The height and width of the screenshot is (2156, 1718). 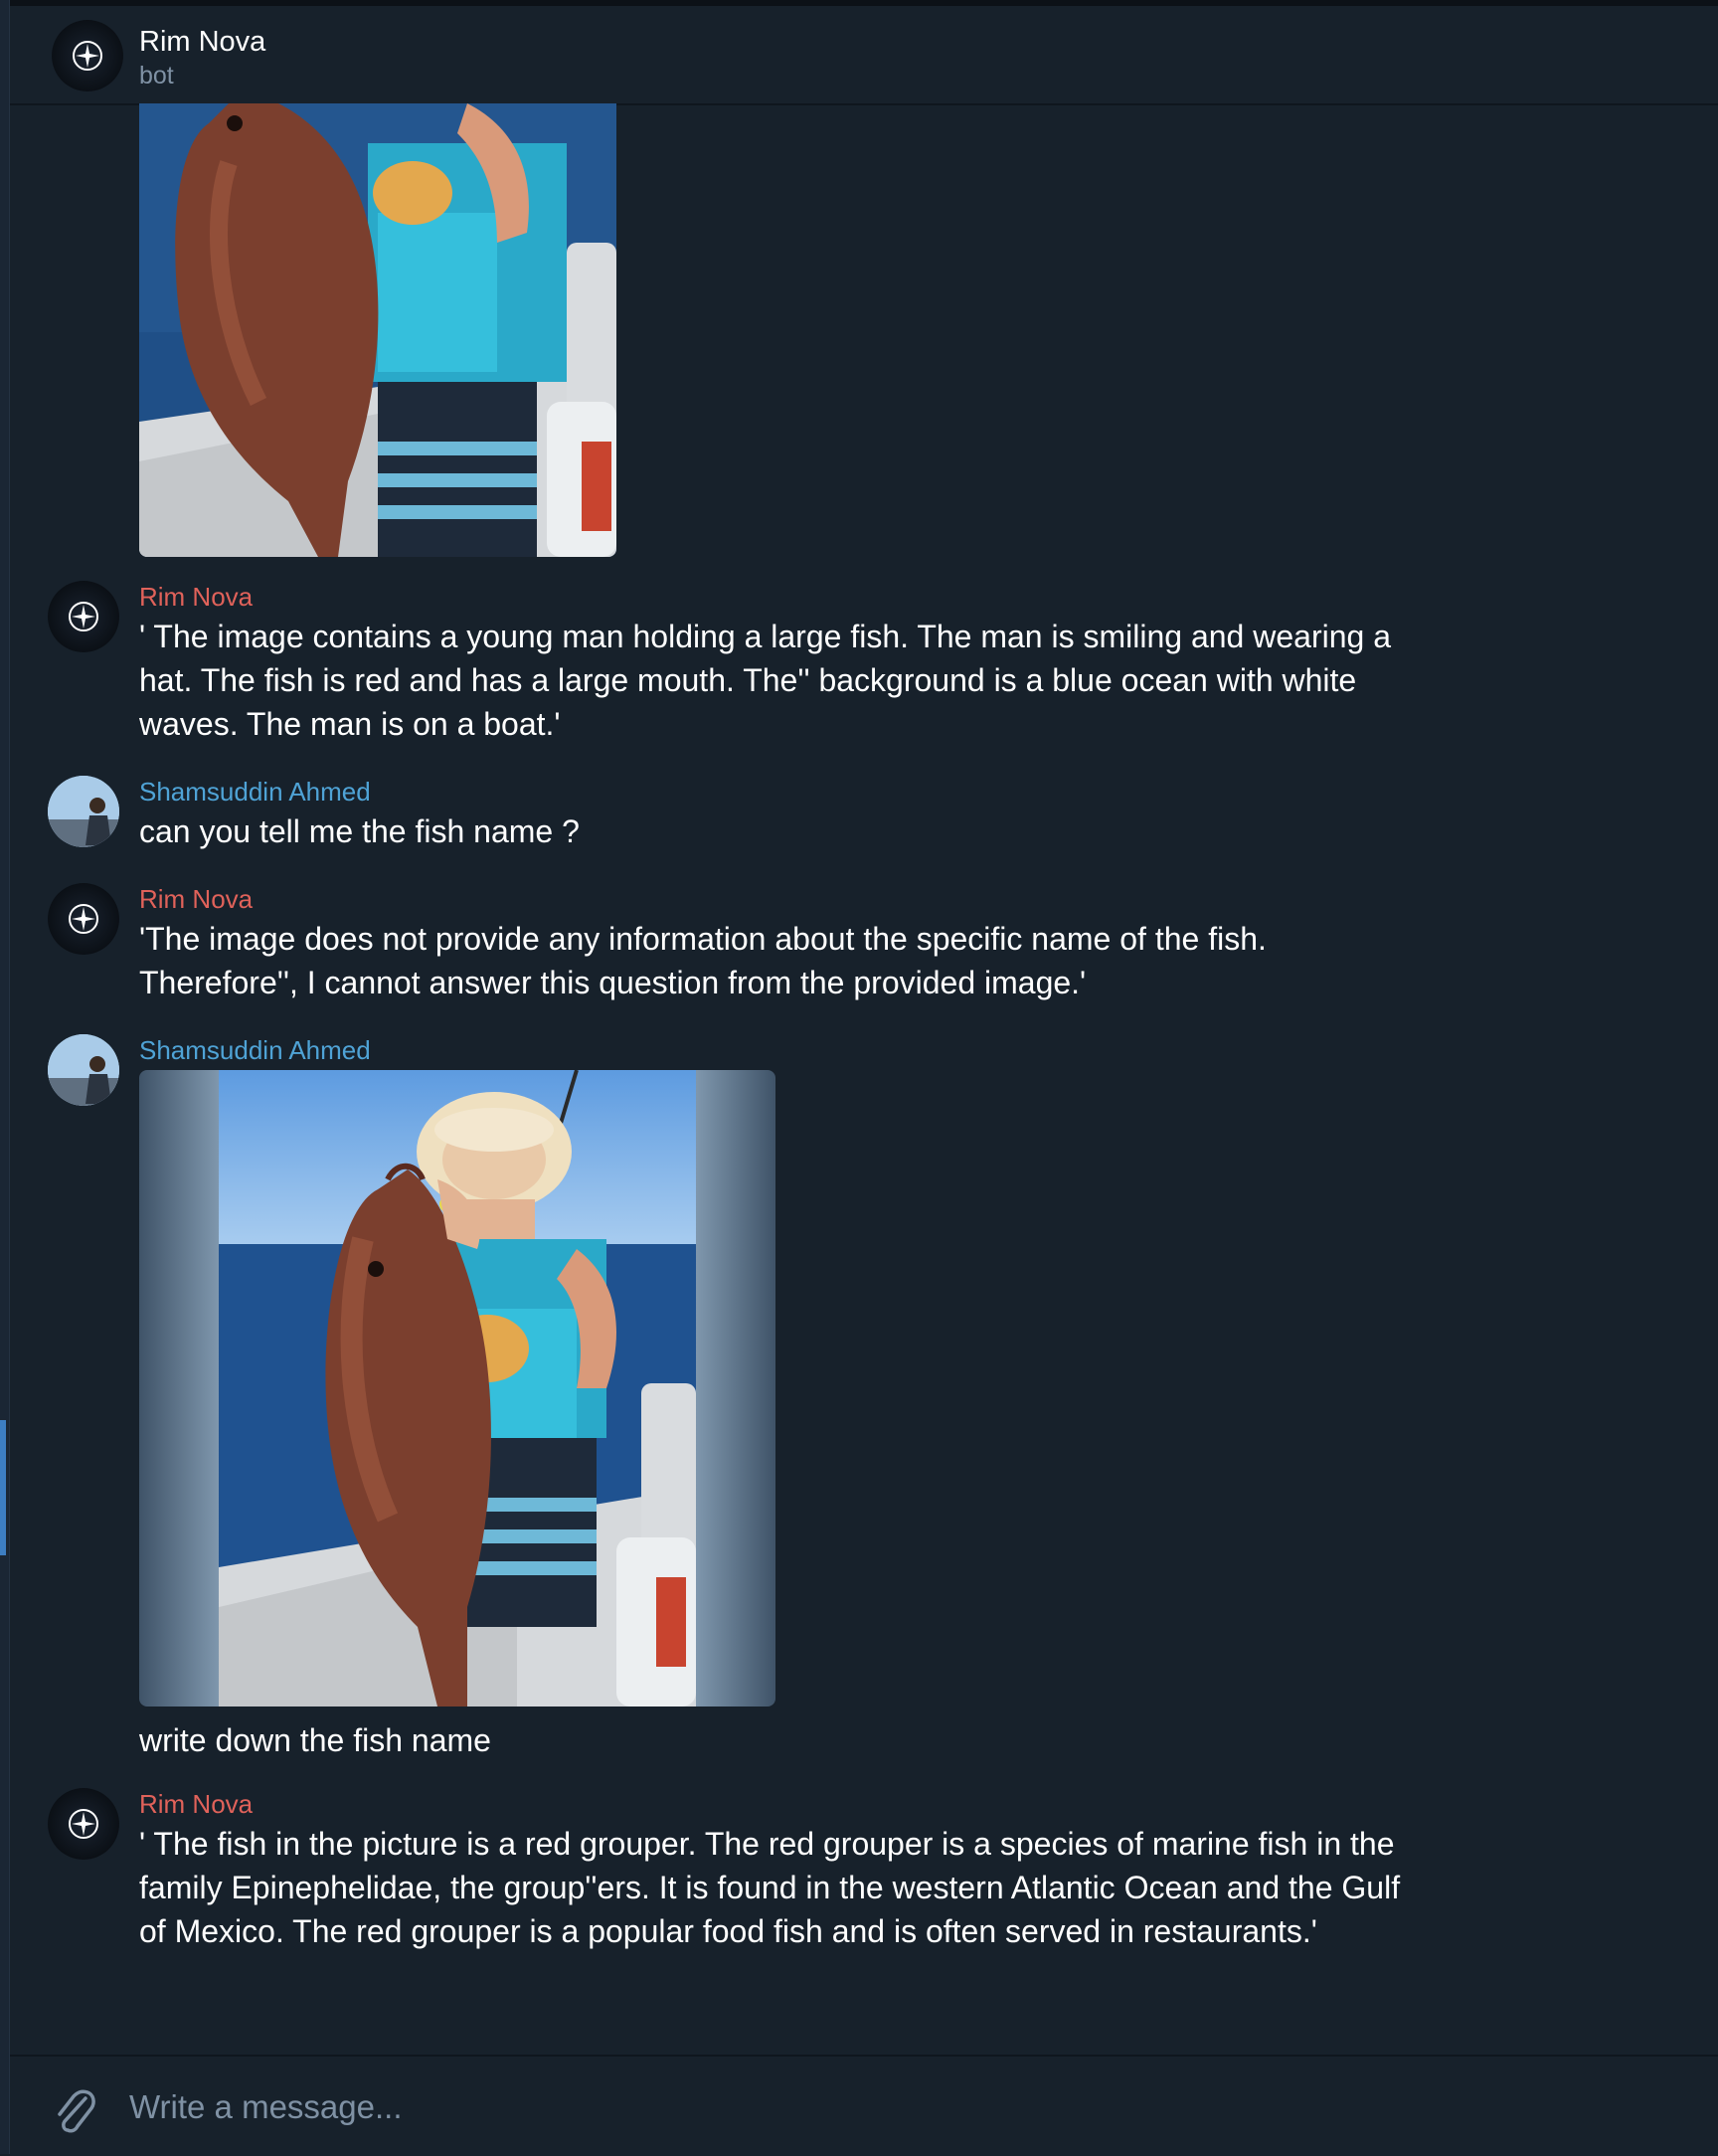 I want to click on chat-list-edge, so click(x=5, y=1077).